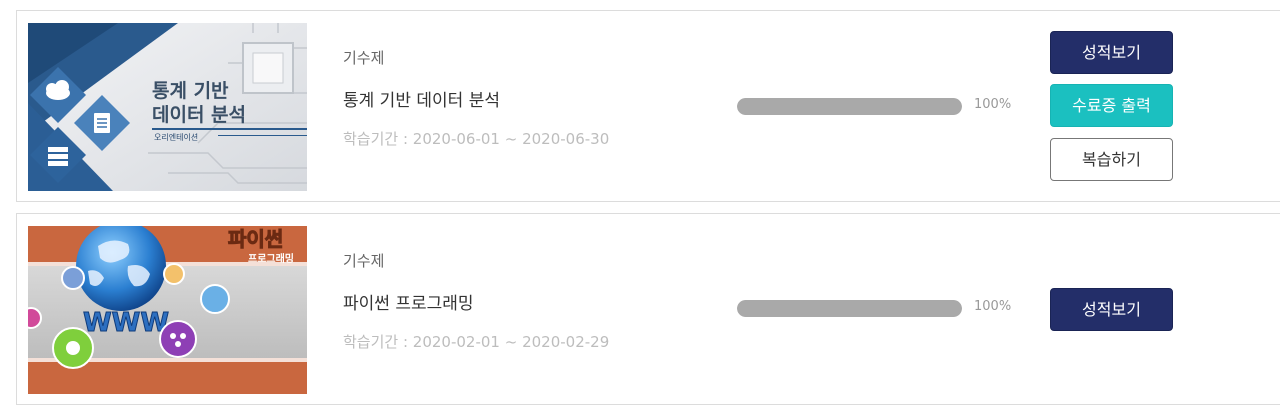  I want to click on course-title: 파이썬 프로그래밍, so click(408, 301).